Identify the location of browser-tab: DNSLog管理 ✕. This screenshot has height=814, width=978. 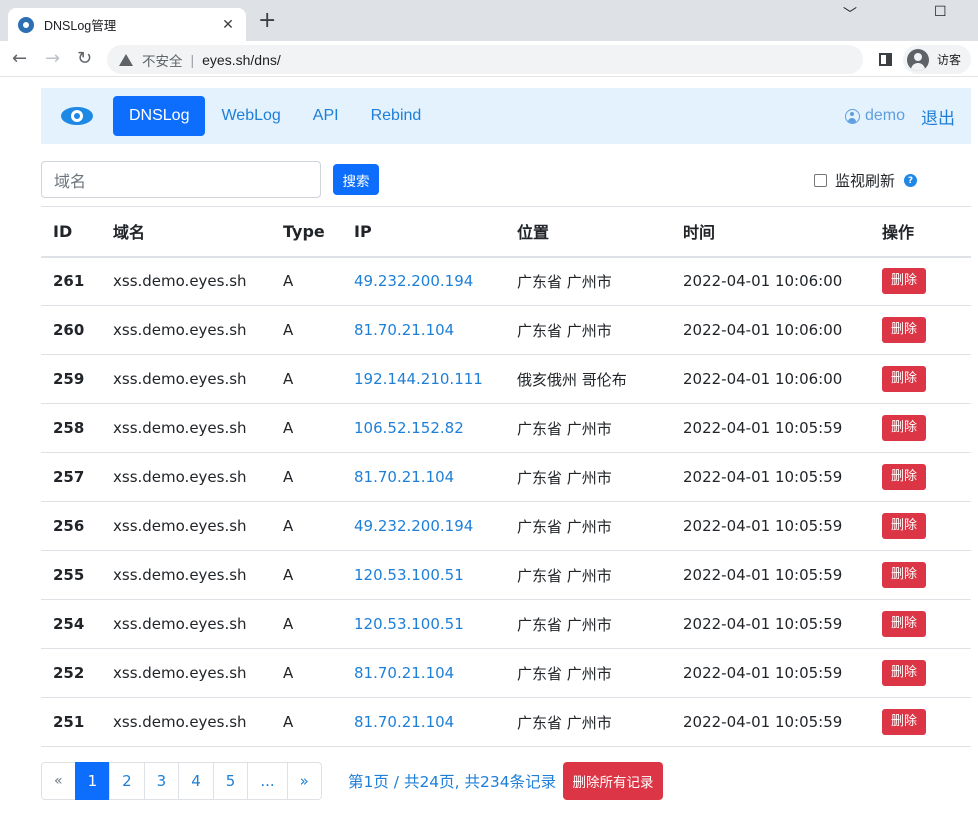
(127, 24).